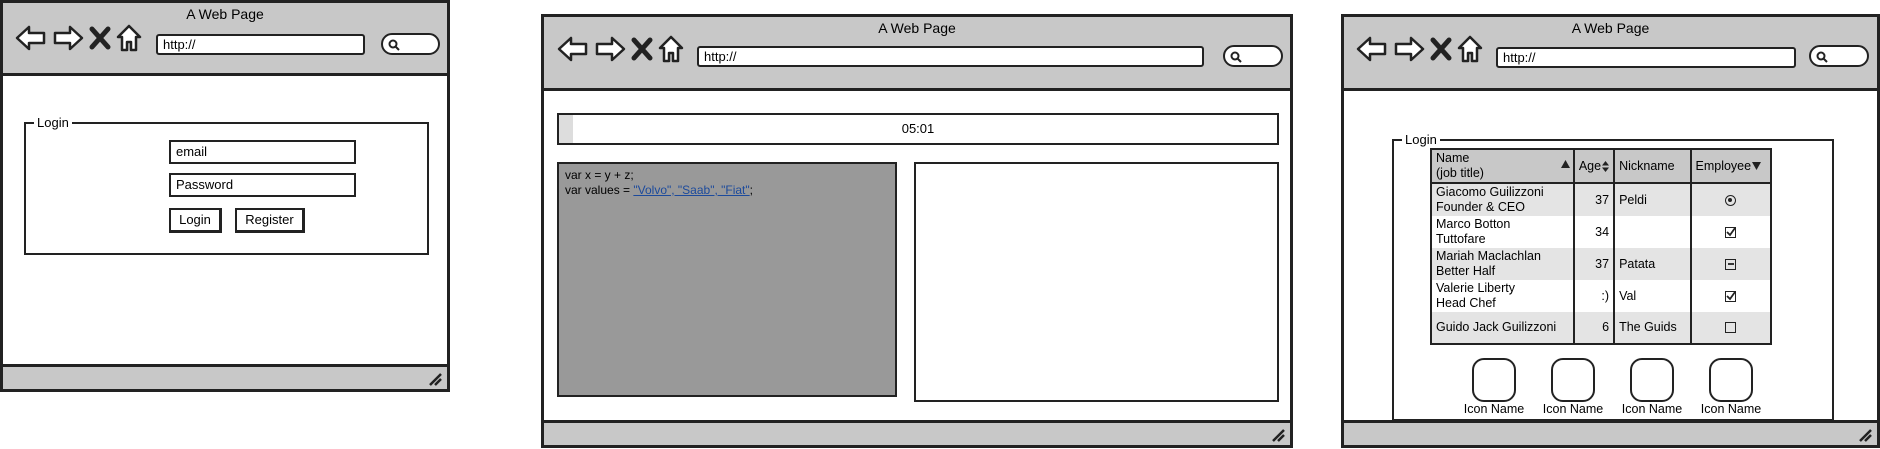 Image resolution: width=1880 pixels, height=449 pixels. What do you see at coordinates (1480, 207) in the screenshot?
I see `row-title: Founder & CEO` at bounding box center [1480, 207].